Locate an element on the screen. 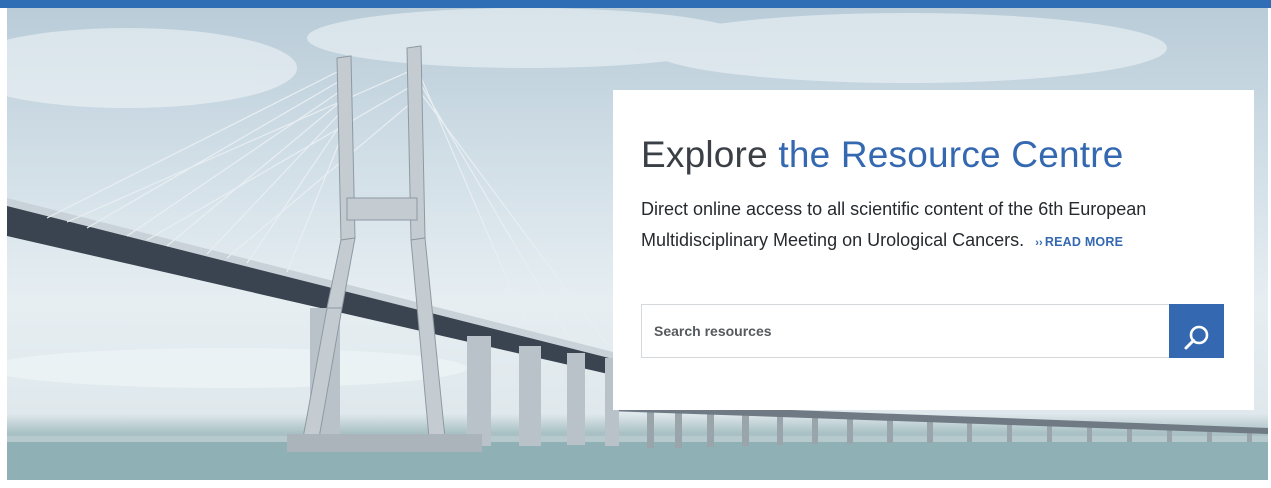 This screenshot has width=1271, height=488. search-button is located at coordinates (1196, 331).